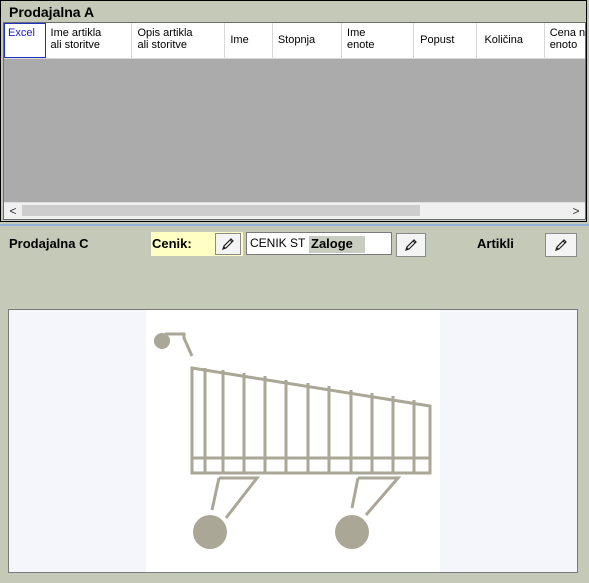  I want to click on horizontal-scrollbar: < >, so click(294, 210).